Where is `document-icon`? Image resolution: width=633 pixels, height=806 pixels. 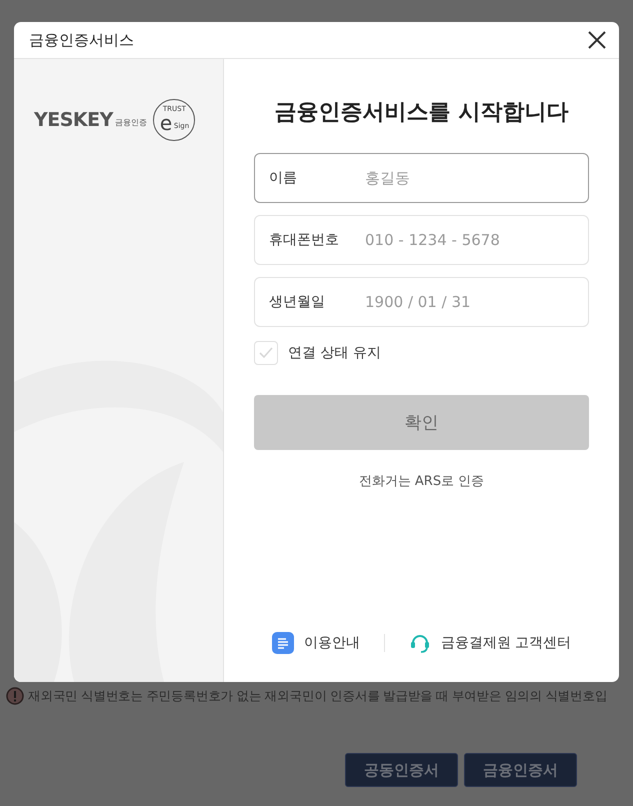
document-icon is located at coordinates (283, 643).